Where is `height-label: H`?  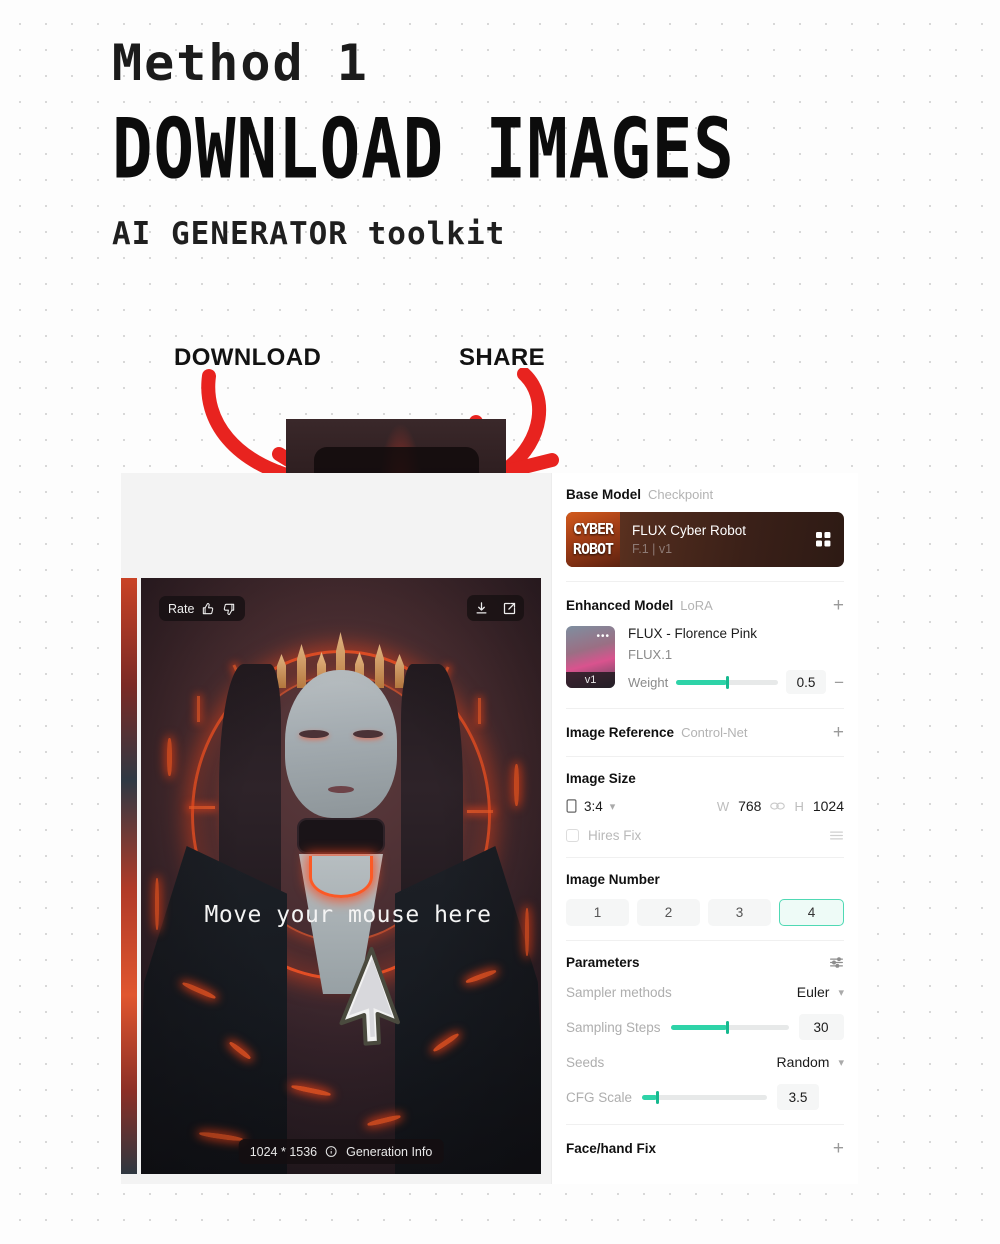 height-label: H is located at coordinates (799, 806).